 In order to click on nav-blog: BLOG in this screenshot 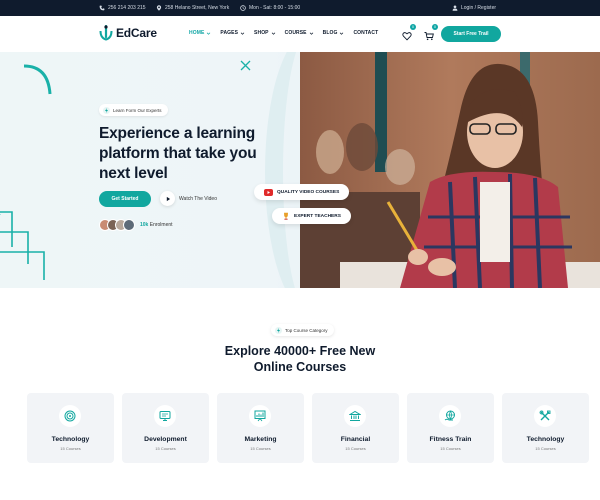, I will do `click(334, 33)`.